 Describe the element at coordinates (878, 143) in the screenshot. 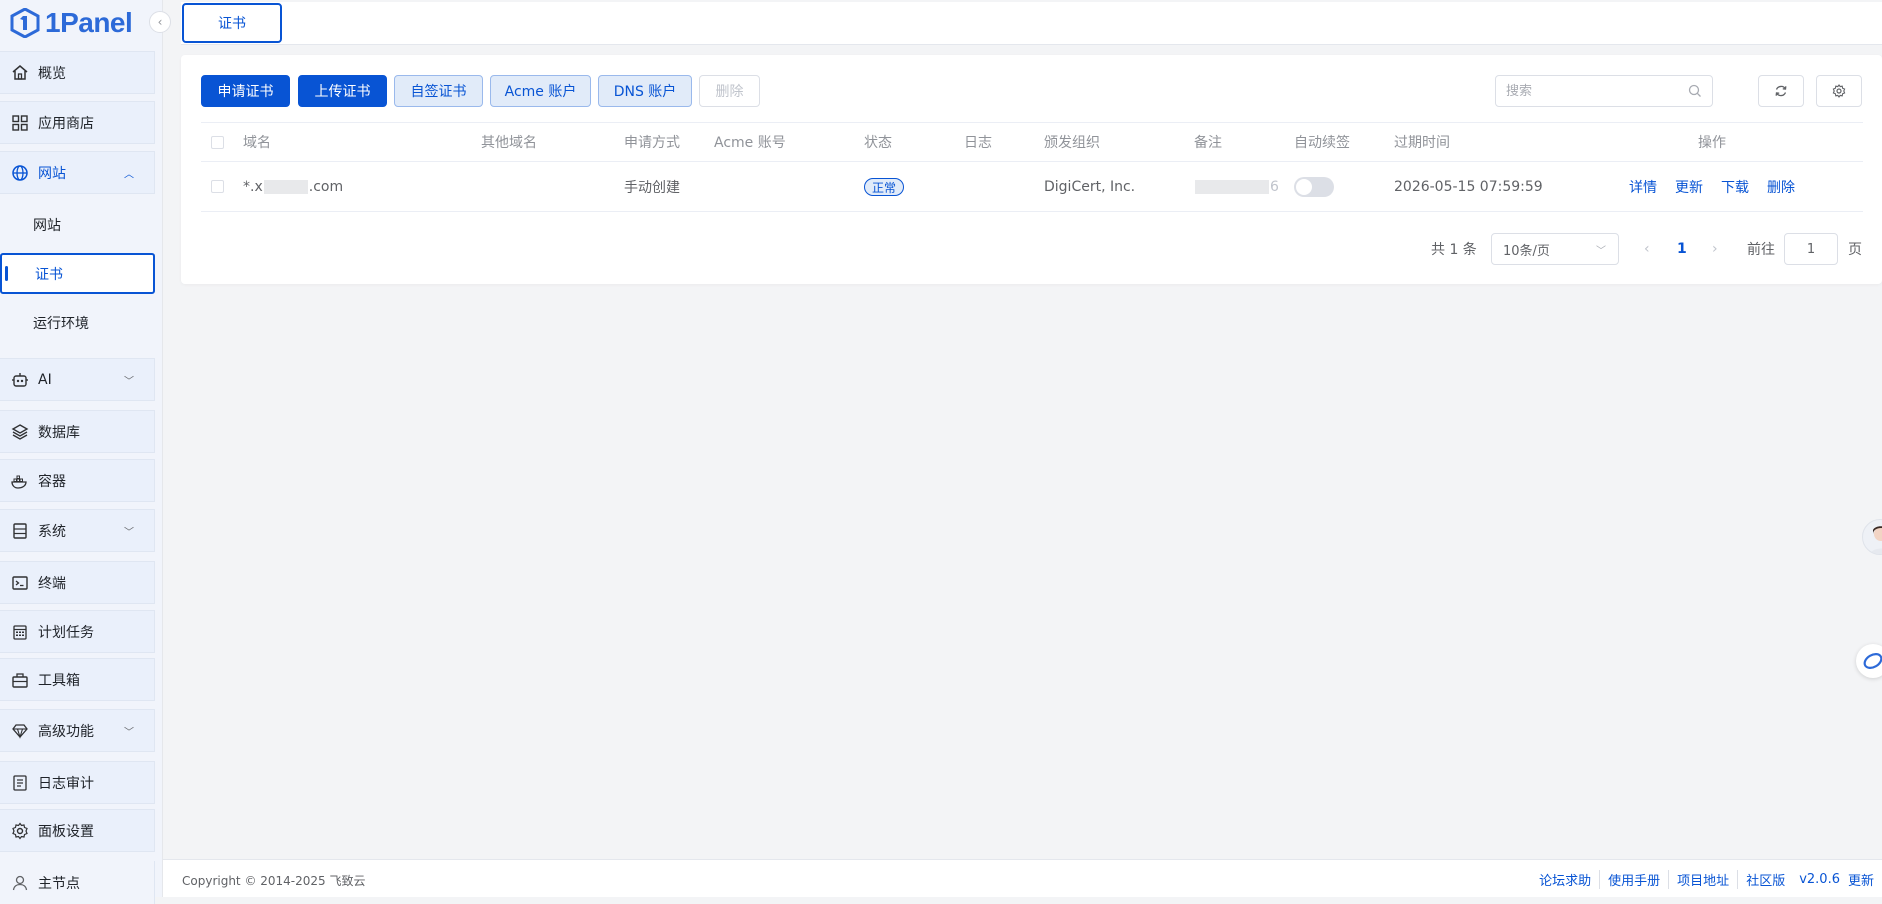

I see `column-header: 状态` at that location.